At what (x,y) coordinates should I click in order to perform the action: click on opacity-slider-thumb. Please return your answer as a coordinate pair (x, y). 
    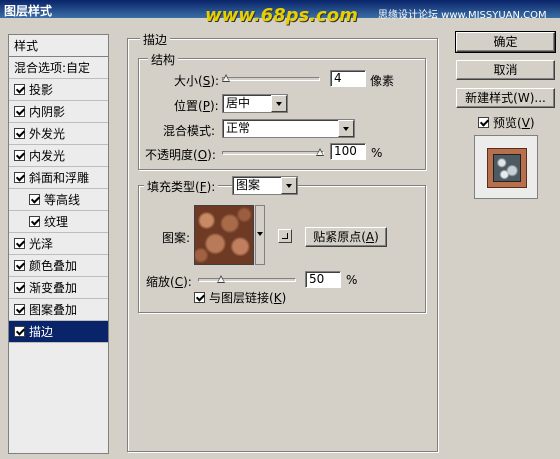
    Looking at the image, I should click on (320, 152).